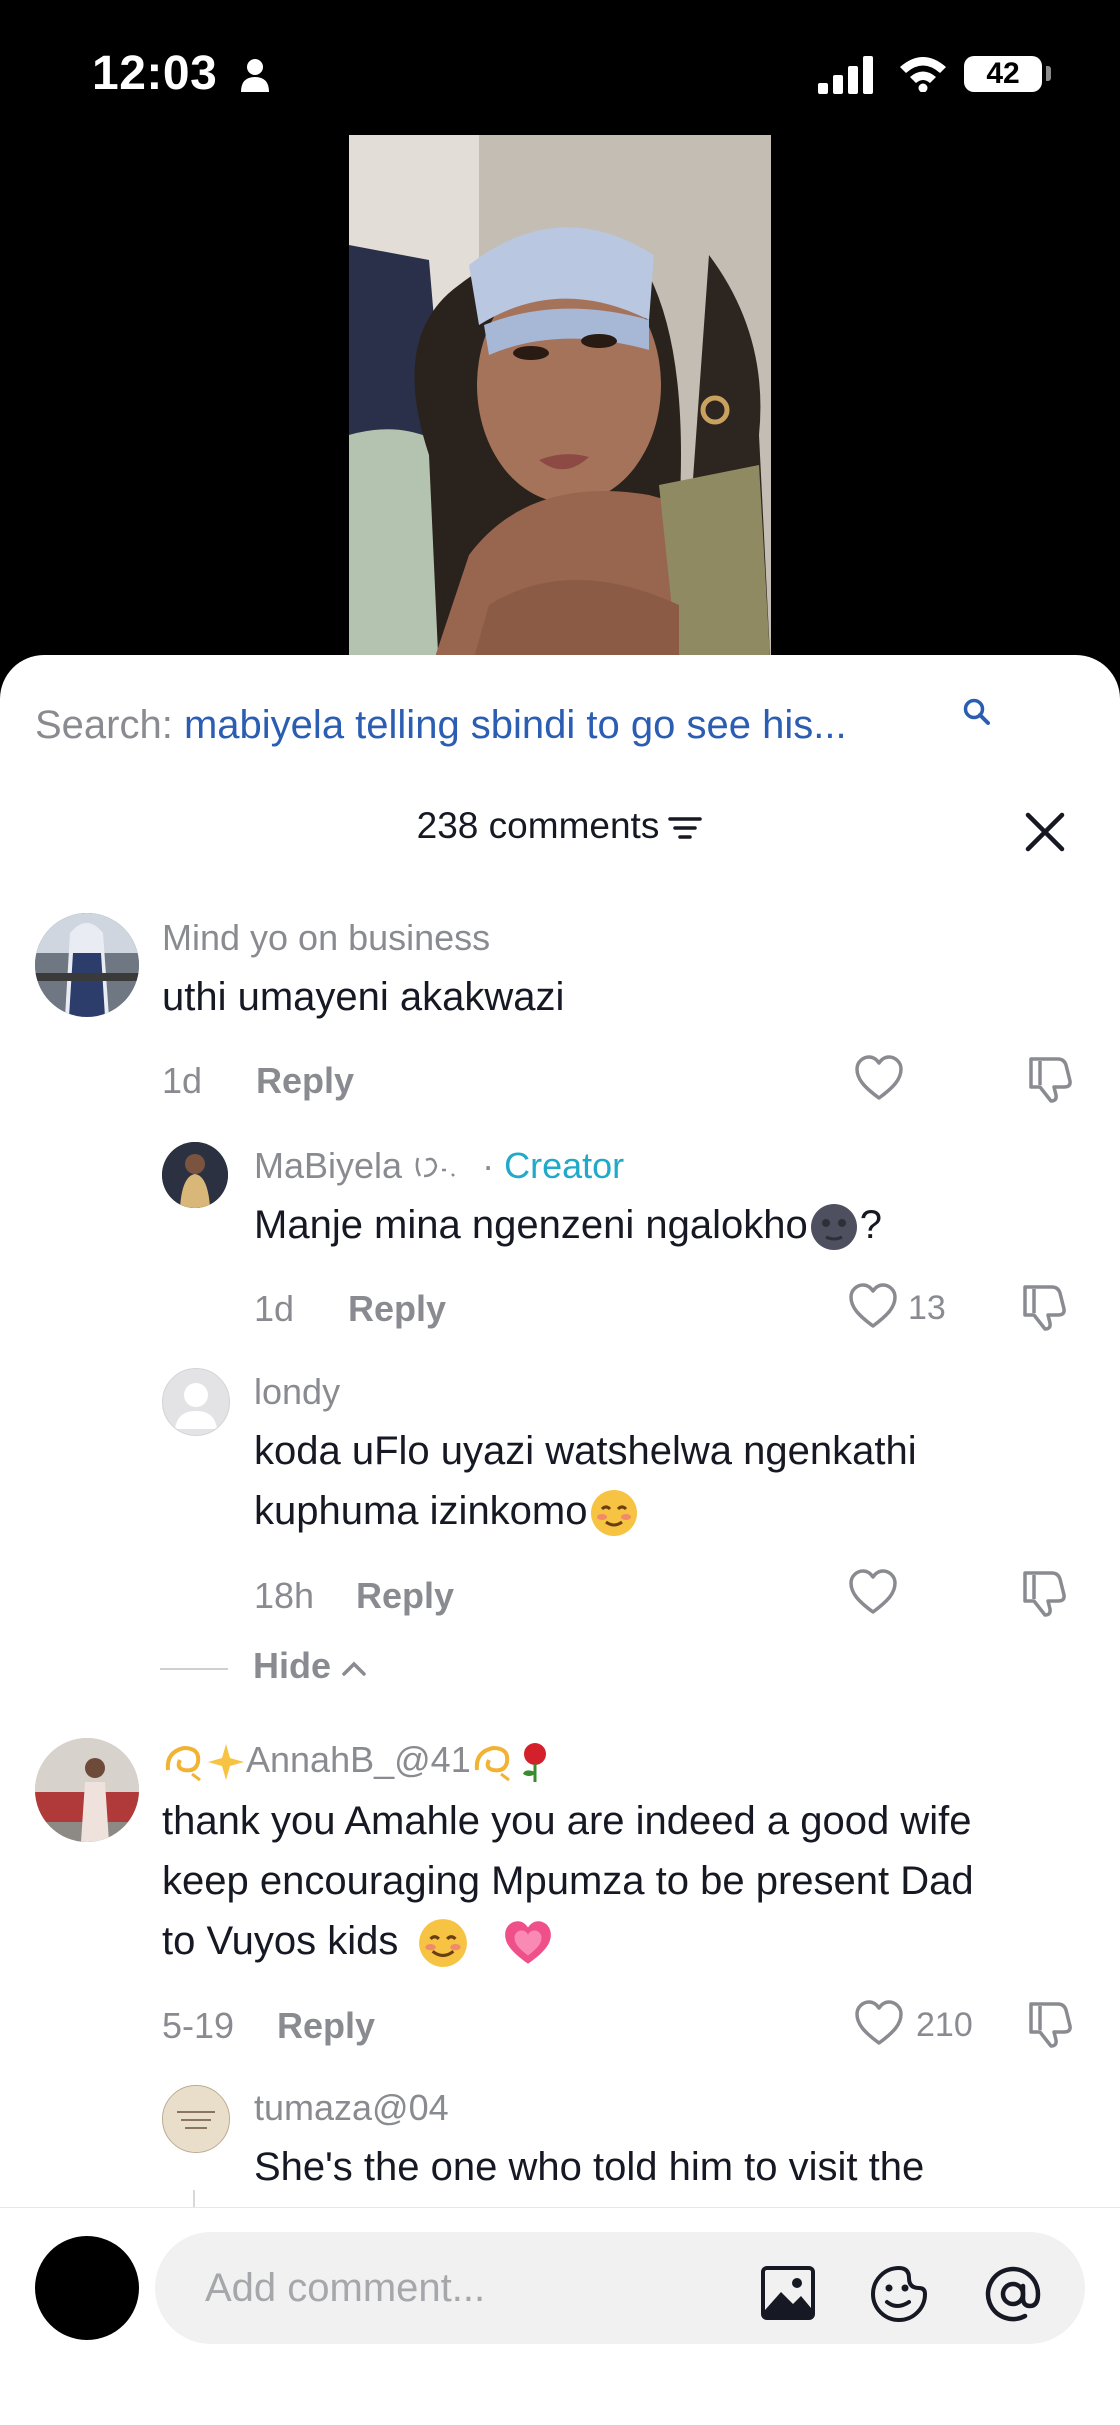 Image resolution: width=1120 pixels, height=2425 pixels. Describe the element at coordinates (564, 1165) in the screenshot. I see `creator-badge: Creator` at that location.